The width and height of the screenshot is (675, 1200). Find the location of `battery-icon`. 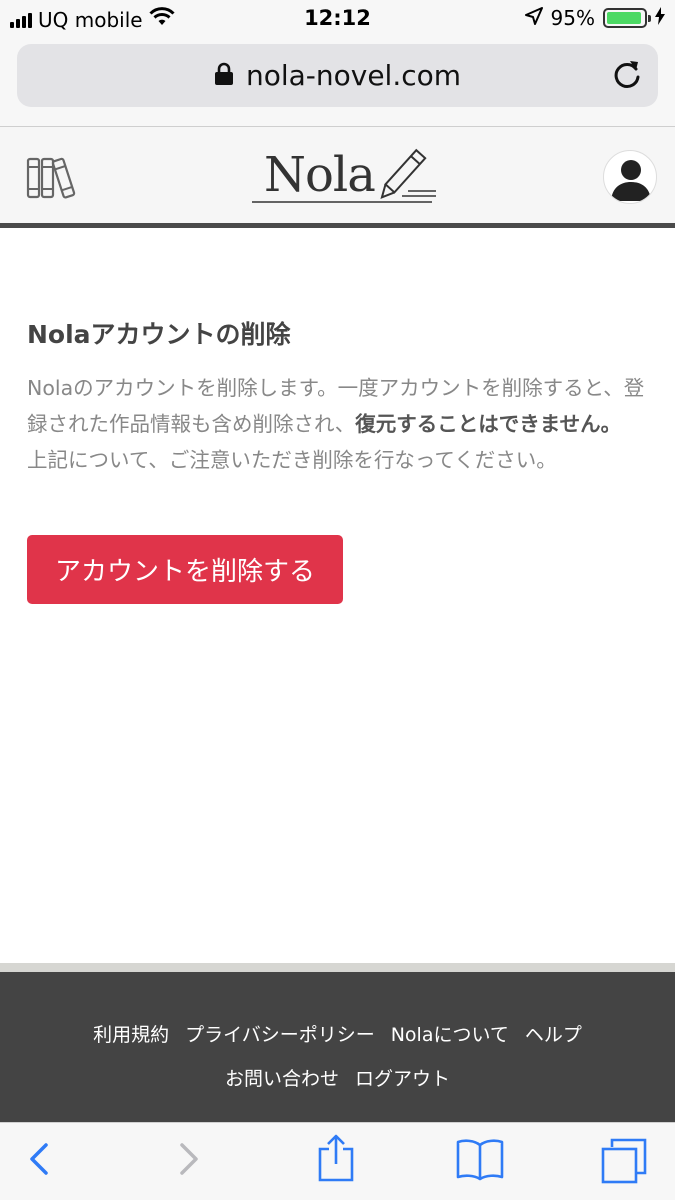

battery-icon is located at coordinates (627, 18).